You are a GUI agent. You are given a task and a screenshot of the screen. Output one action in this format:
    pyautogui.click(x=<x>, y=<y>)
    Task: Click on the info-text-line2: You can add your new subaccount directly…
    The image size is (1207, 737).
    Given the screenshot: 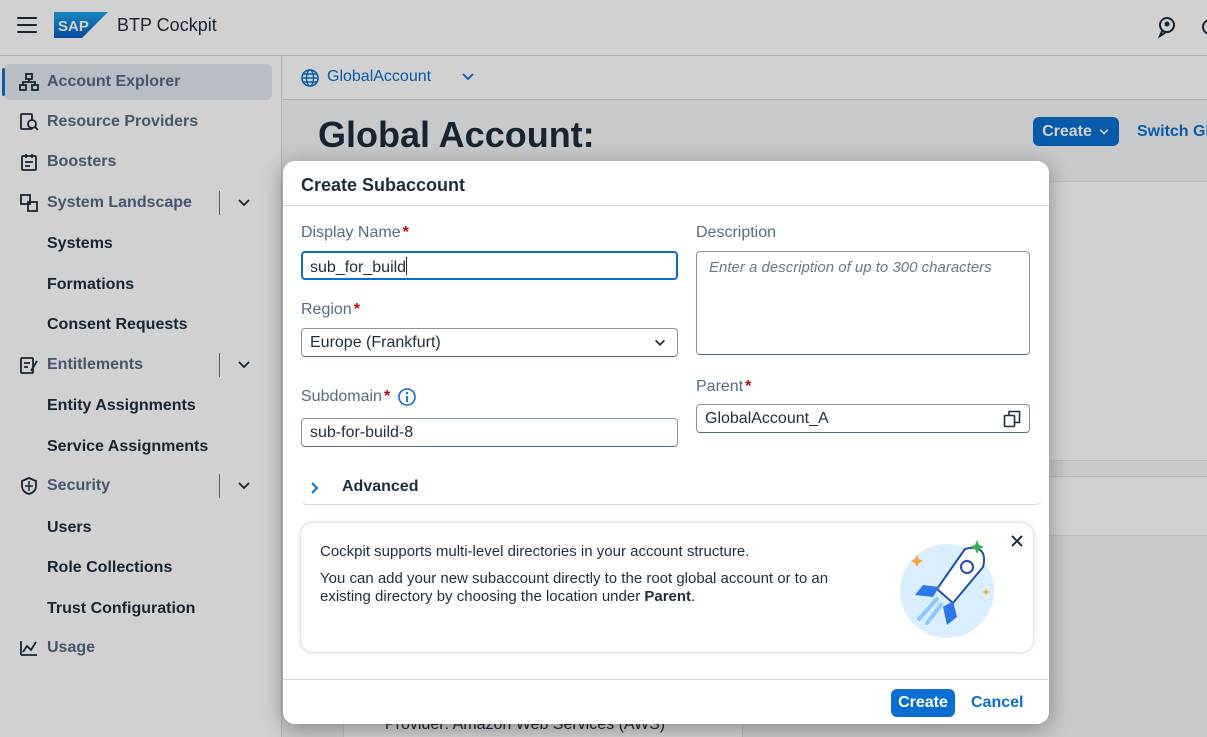 What is the action you would take?
    pyautogui.click(x=600, y=588)
    